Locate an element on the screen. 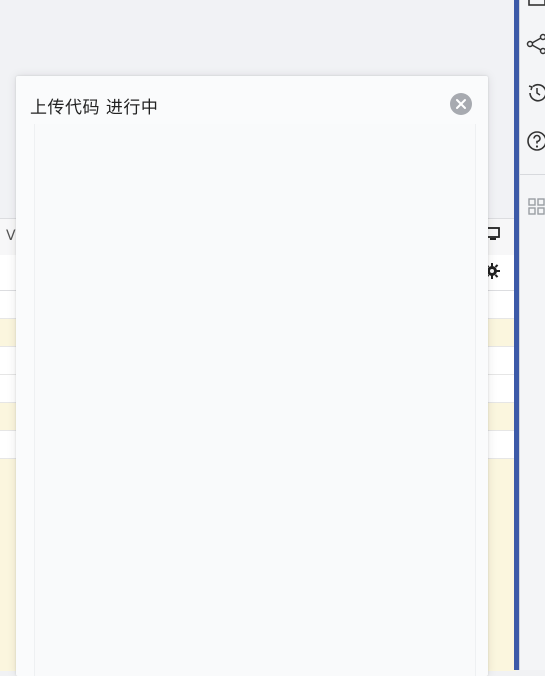  grid-icon is located at coordinates (535, 207).